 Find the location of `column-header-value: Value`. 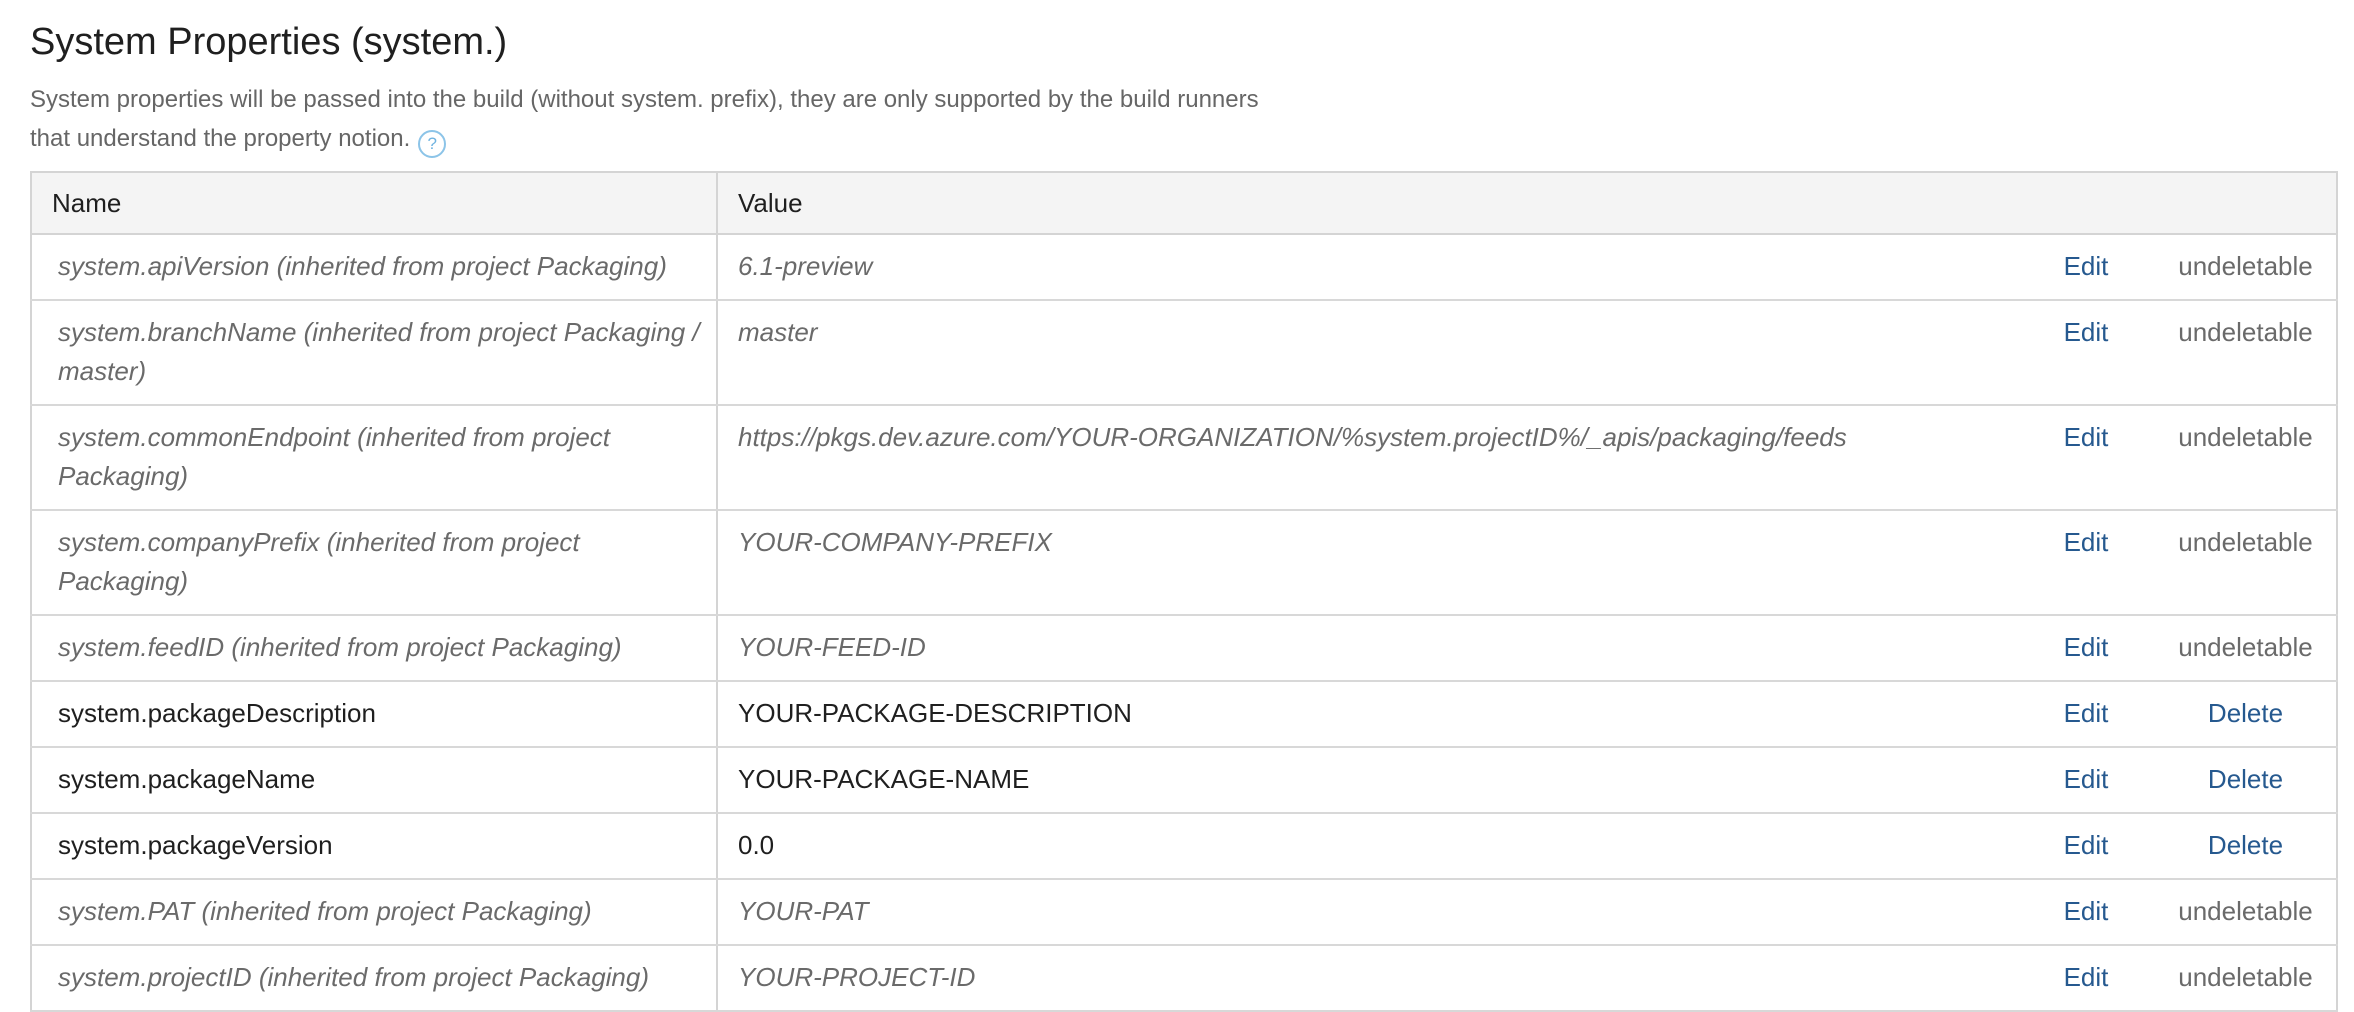

column-header-value: Value is located at coordinates (1527, 203).